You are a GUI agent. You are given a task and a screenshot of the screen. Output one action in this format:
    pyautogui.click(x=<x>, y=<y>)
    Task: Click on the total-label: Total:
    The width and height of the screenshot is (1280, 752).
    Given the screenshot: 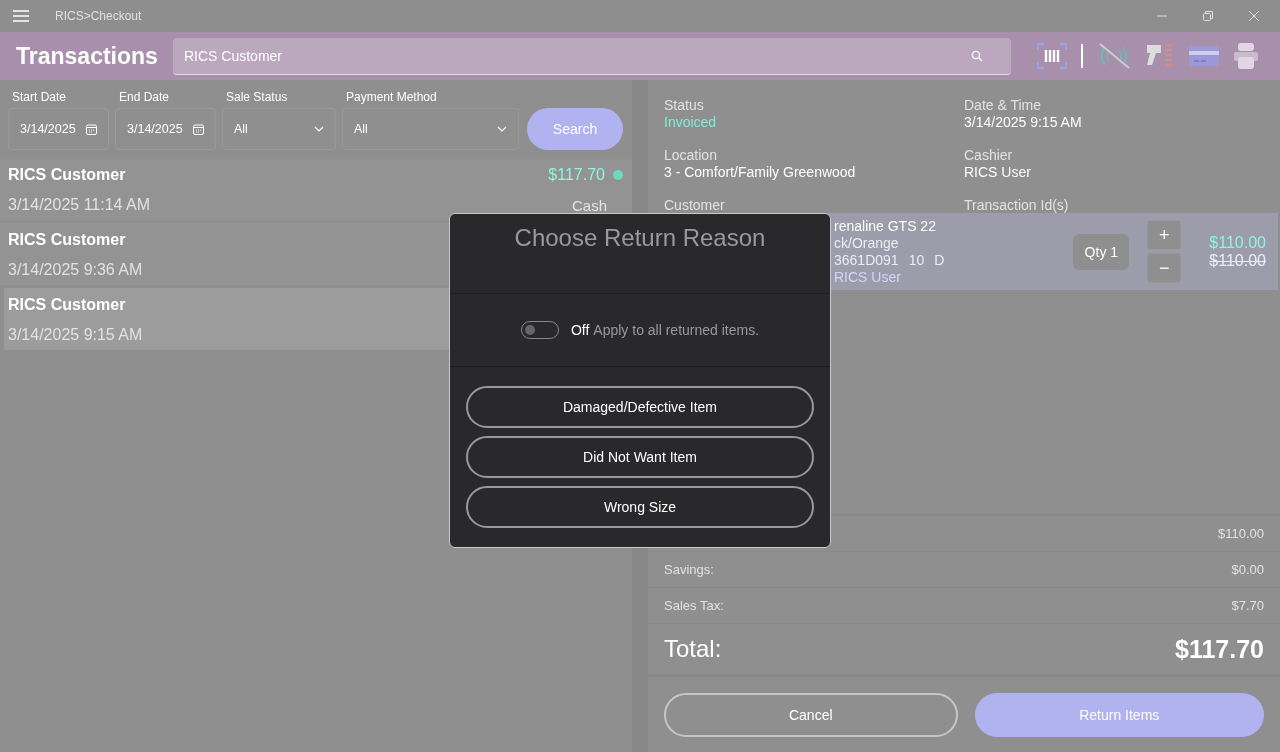 What is the action you would take?
    pyautogui.click(x=693, y=649)
    